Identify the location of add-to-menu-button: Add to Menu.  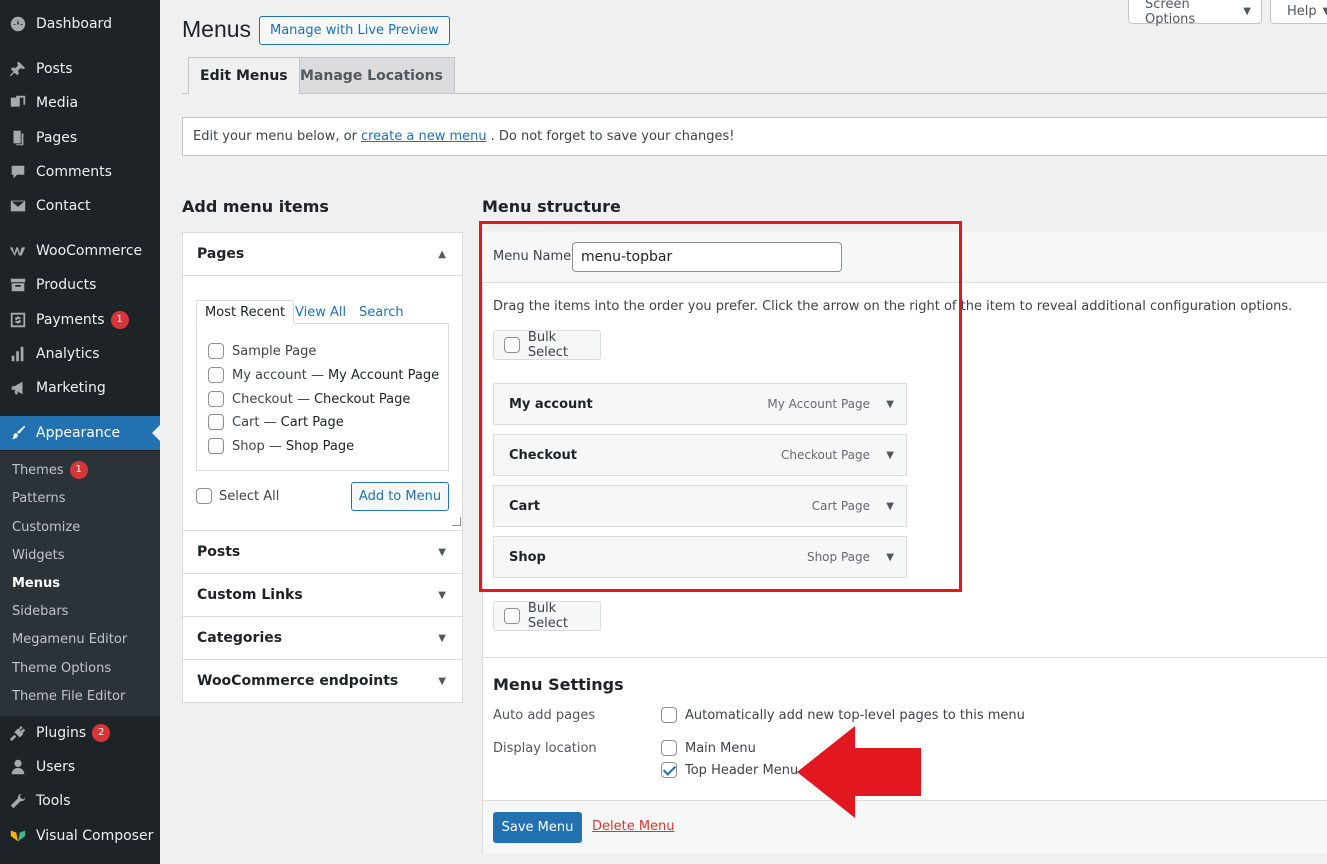
(400, 496).